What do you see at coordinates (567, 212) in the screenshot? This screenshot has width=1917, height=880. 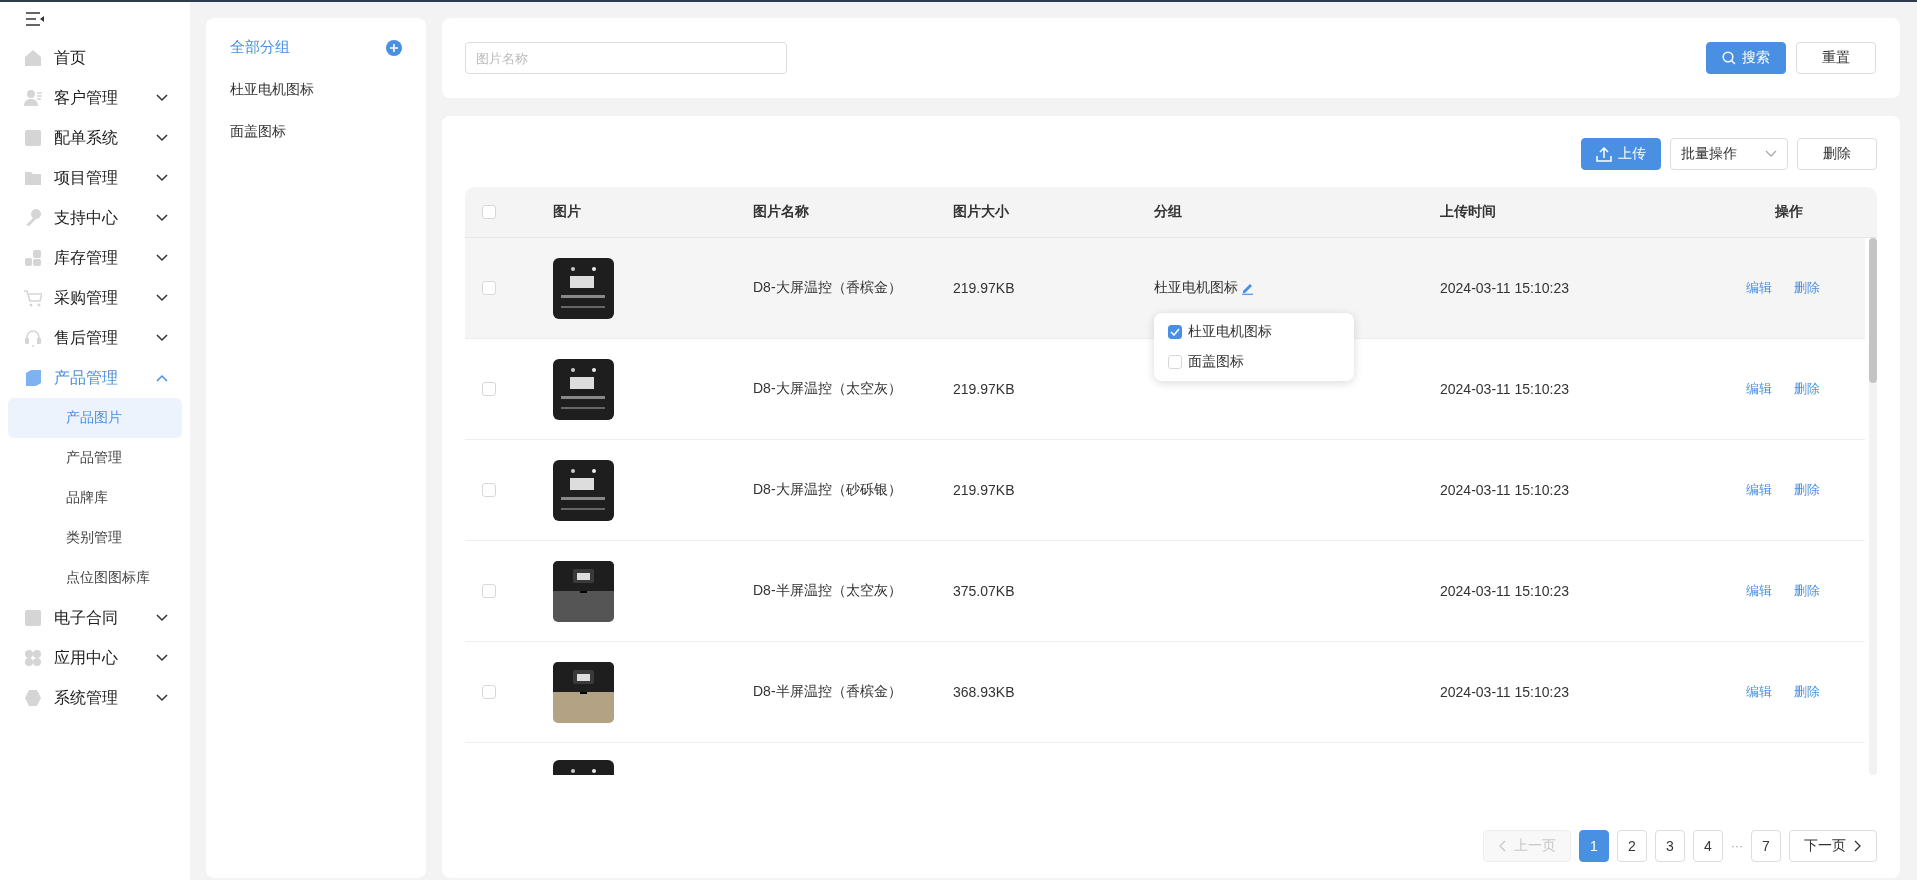 I see `column-header: 图片` at bounding box center [567, 212].